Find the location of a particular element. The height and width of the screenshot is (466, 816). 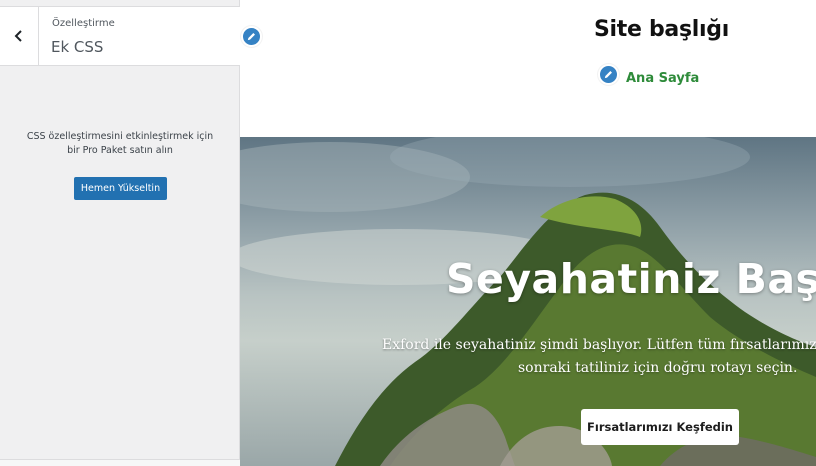

section-title: Ek CSS is located at coordinates (77, 47).